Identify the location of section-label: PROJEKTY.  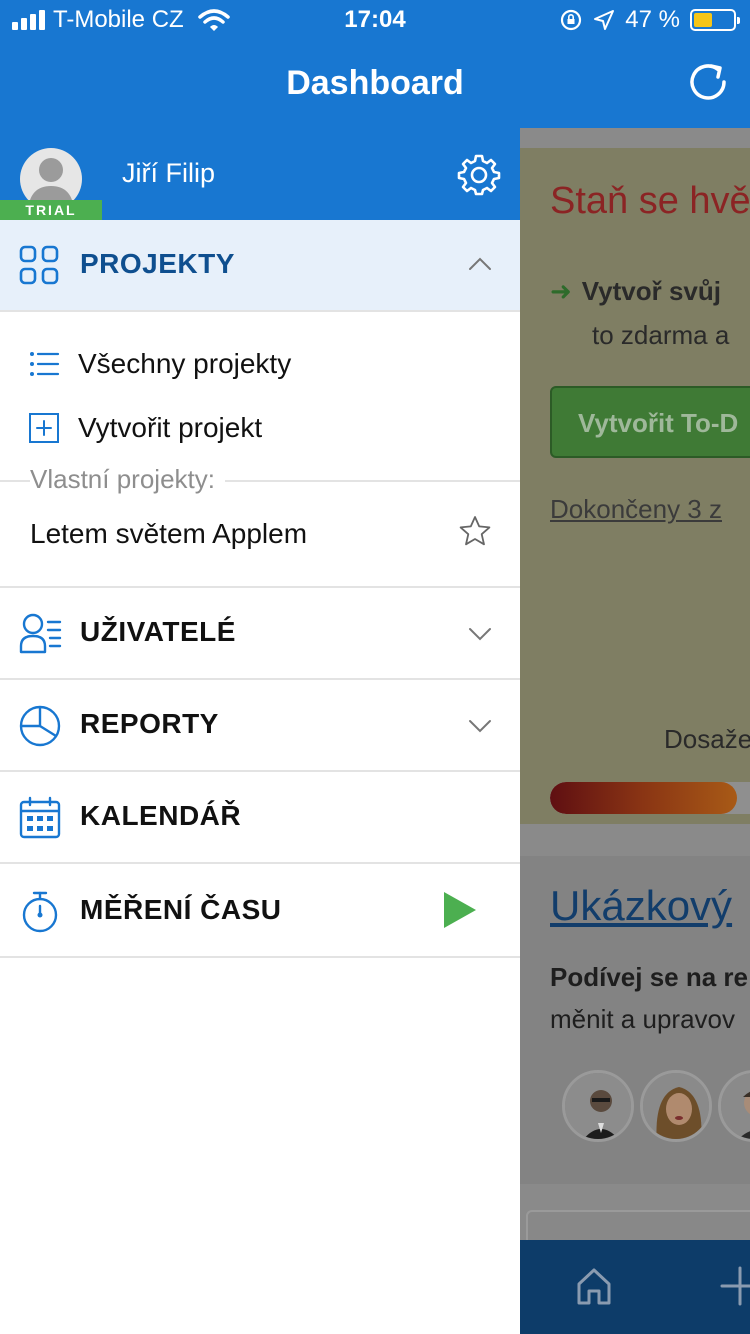
(157, 263).